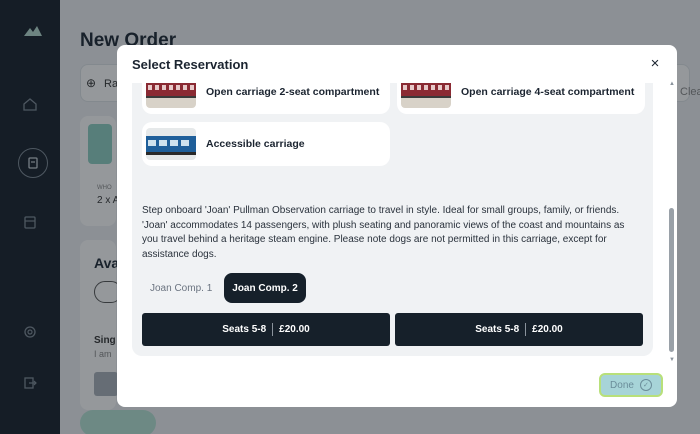  I want to click on done-label: Done, so click(622, 385).